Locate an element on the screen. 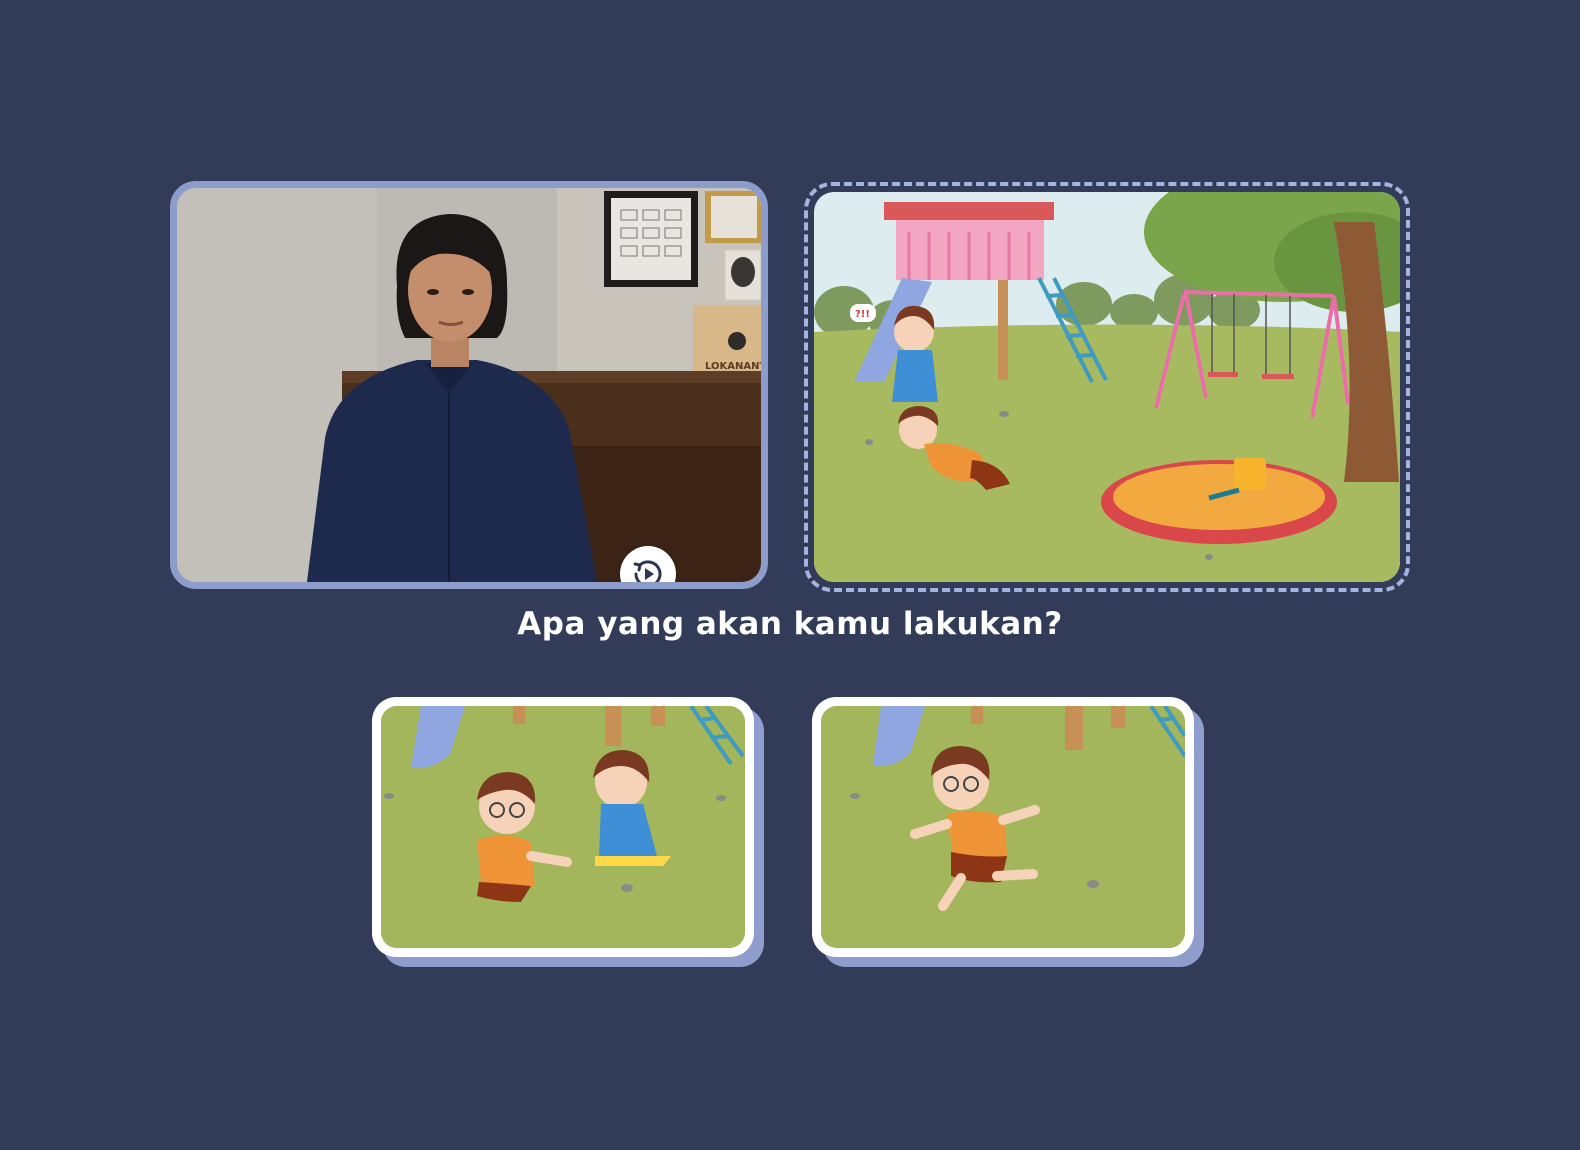 This screenshot has width=1580, height=1150. help-friend-illustration is located at coordinates (563, 827).